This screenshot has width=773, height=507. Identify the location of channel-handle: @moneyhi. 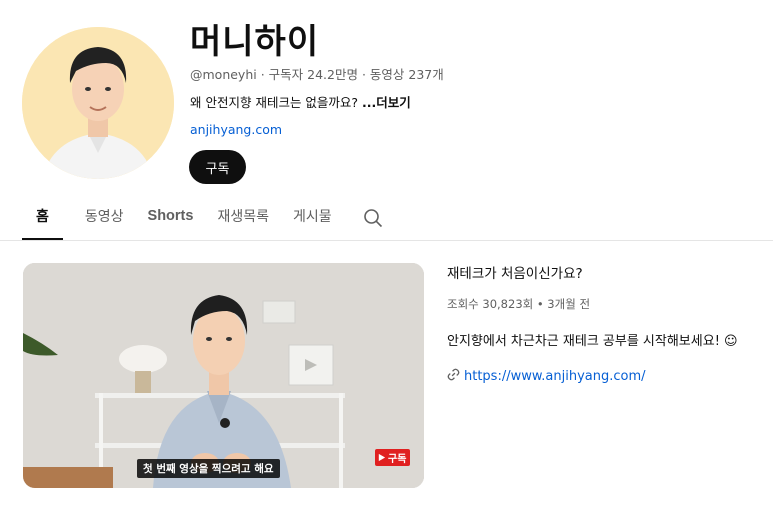
(223, 74).